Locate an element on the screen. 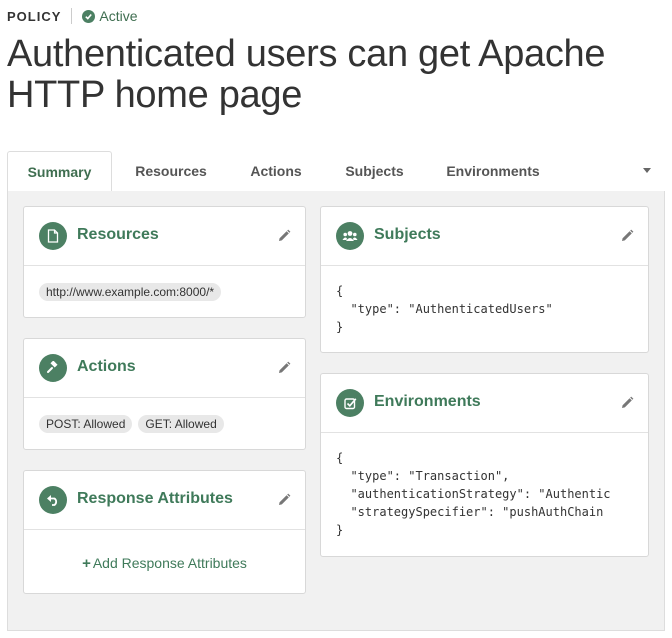 Image resolution: width=672 pixels, height=638 pixels. tab-resources: Resources is located at coordinates (171, 171).